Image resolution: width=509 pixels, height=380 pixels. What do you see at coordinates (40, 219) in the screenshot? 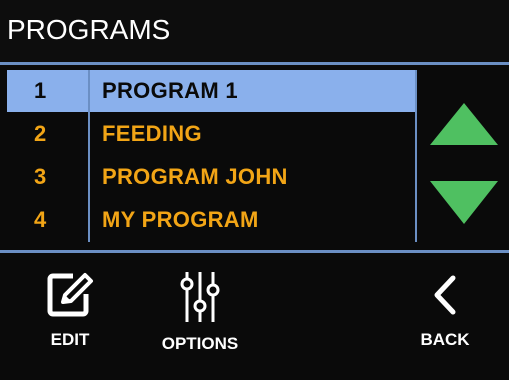
I see `program-number: 4` at bounding box center [40, 219].